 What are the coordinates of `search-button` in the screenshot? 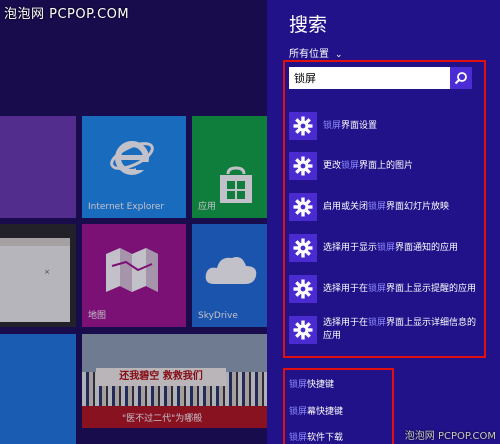 It's located at (461, 78).